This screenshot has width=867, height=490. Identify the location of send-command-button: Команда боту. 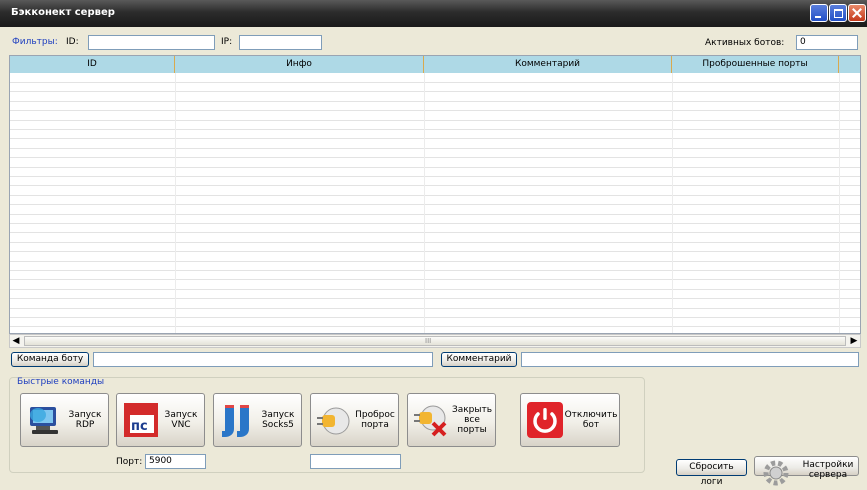
(50, 359).